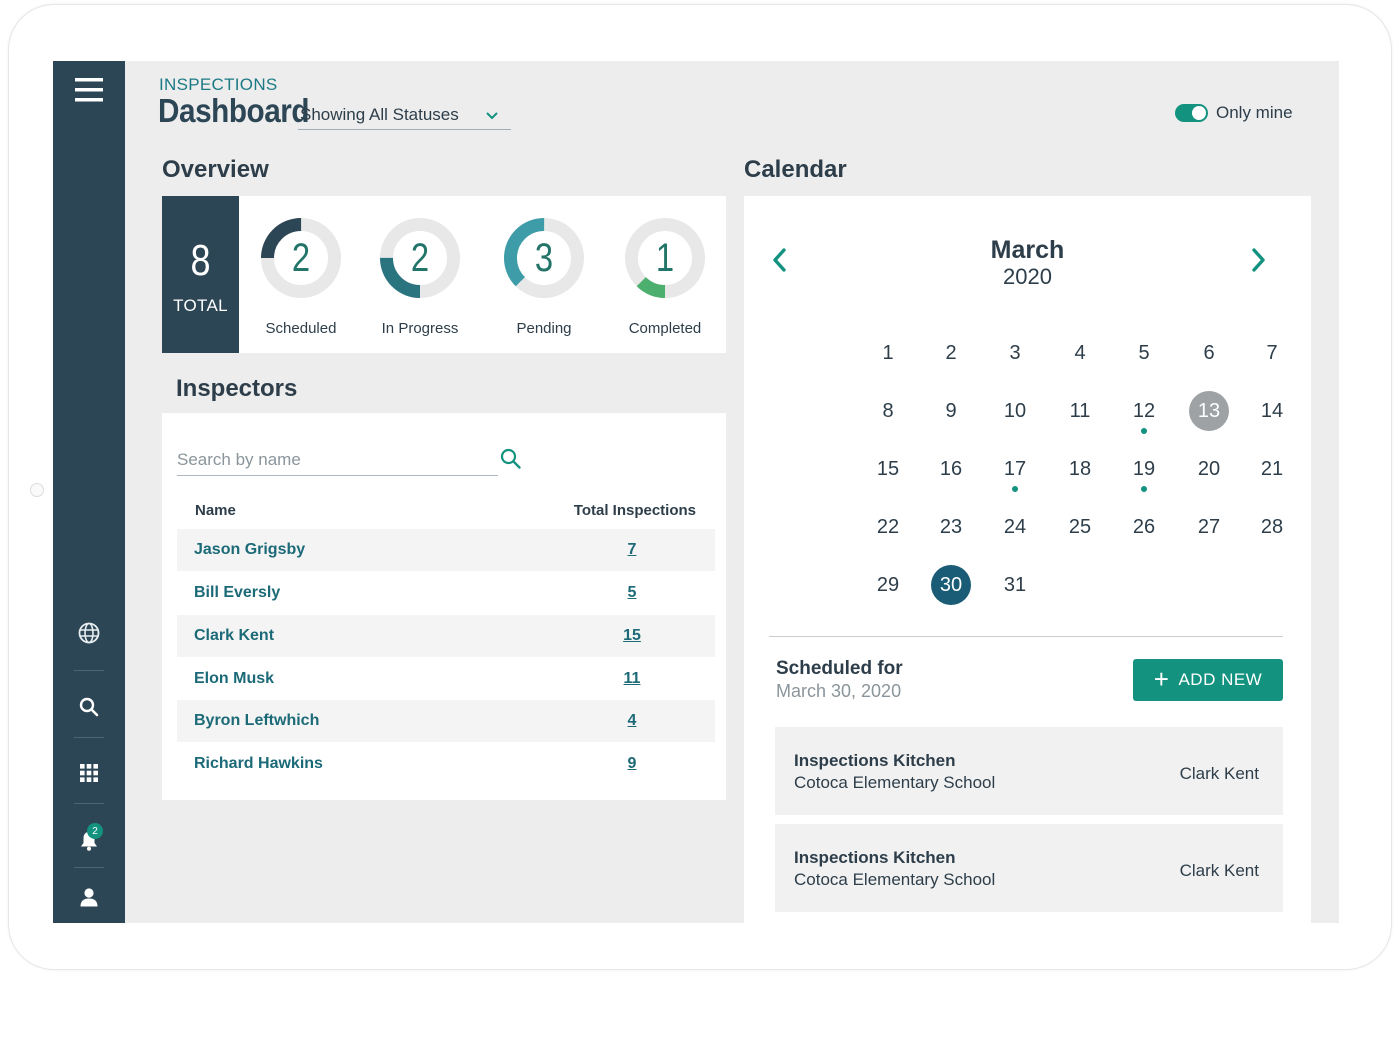  Describe the element at coordinates (1219, 773) in the screenshot. I see `event-inspector: Clark Kent` at that location.